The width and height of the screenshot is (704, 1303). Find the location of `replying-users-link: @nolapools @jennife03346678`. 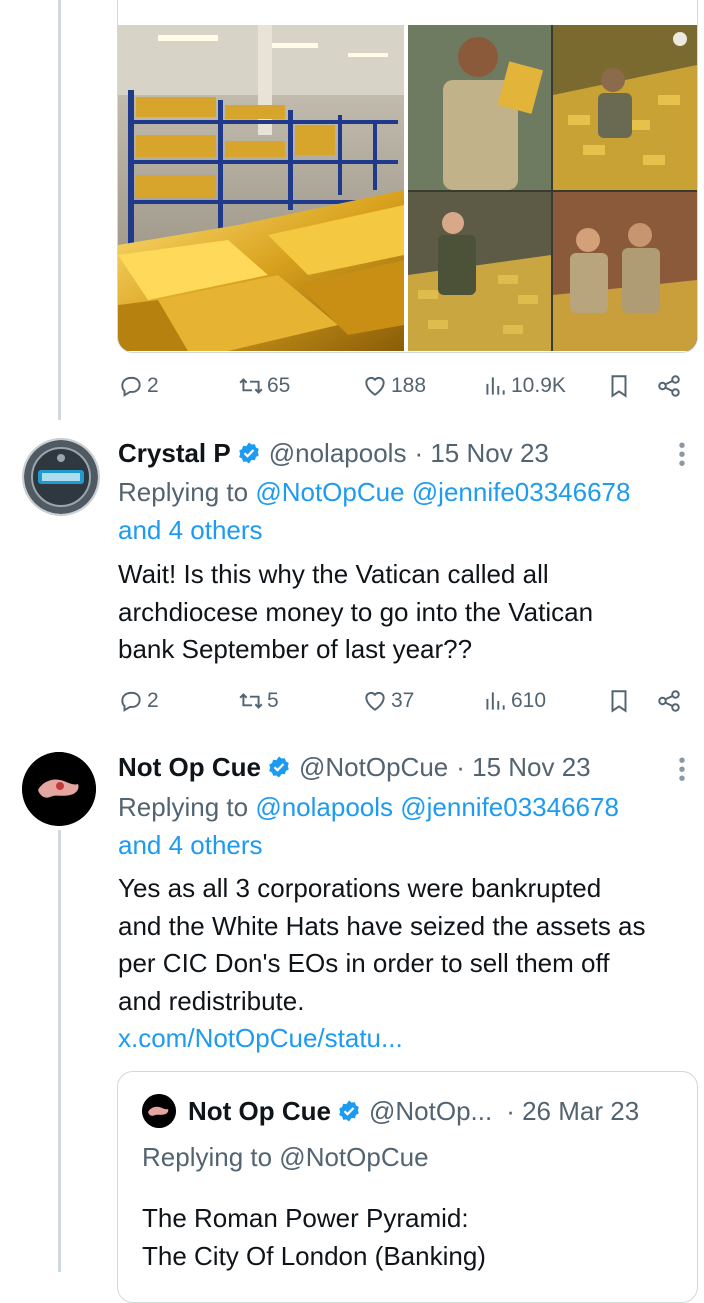

replying-users-link: @nolapools @jennife03346678 is located at coordinates (437, 807).